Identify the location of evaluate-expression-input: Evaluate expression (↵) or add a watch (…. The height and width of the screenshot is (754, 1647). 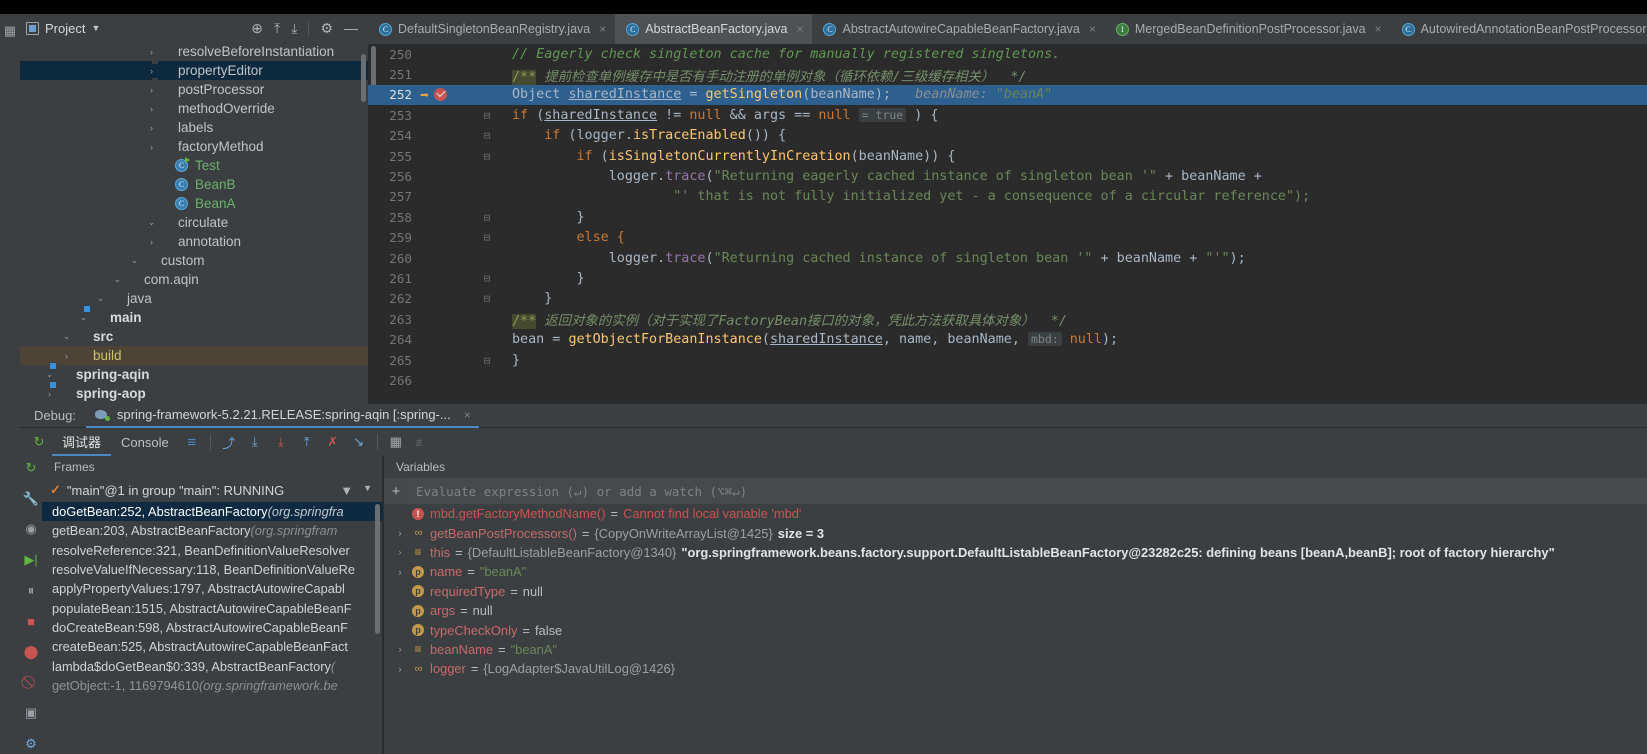
(1027, 491).